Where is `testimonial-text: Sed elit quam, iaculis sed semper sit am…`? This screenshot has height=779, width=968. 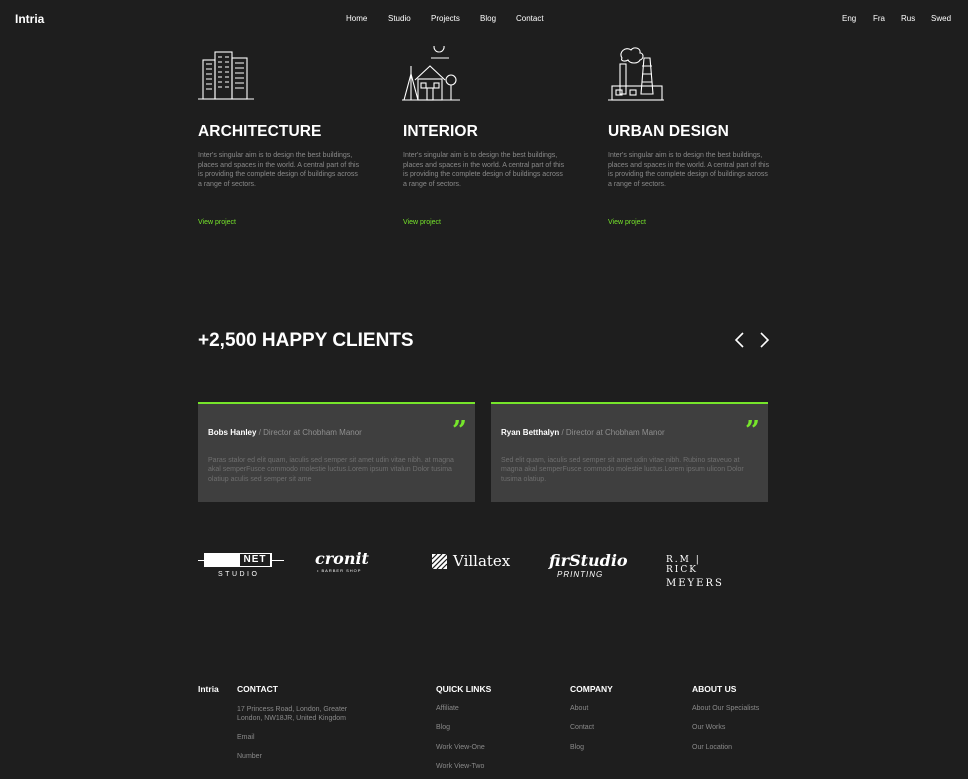 testimonial-text: Sed elit quam, iaculis sed semper sit am… is located at coordinates (622, 470).